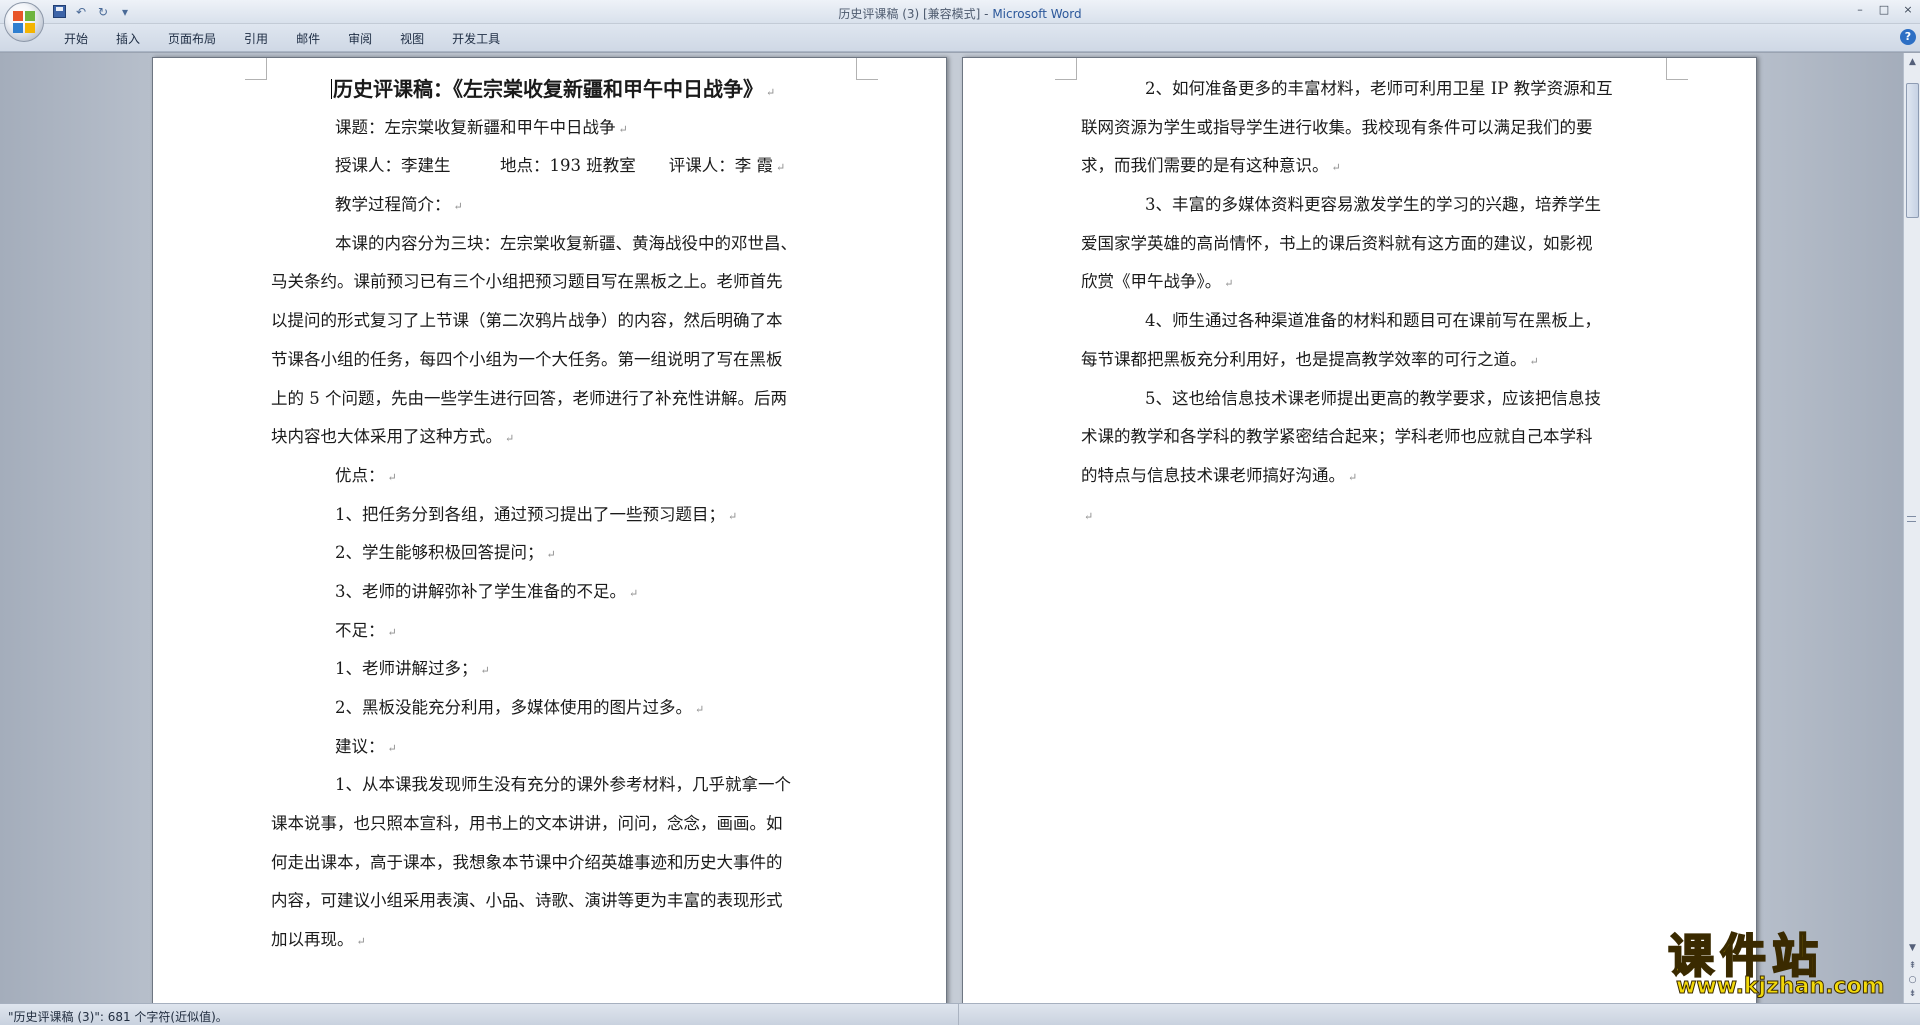  I want to click on text-line: 节课各小组的任务，每四个小组为一个大任务。第一组说明了写在黑板, so click(534, 360).